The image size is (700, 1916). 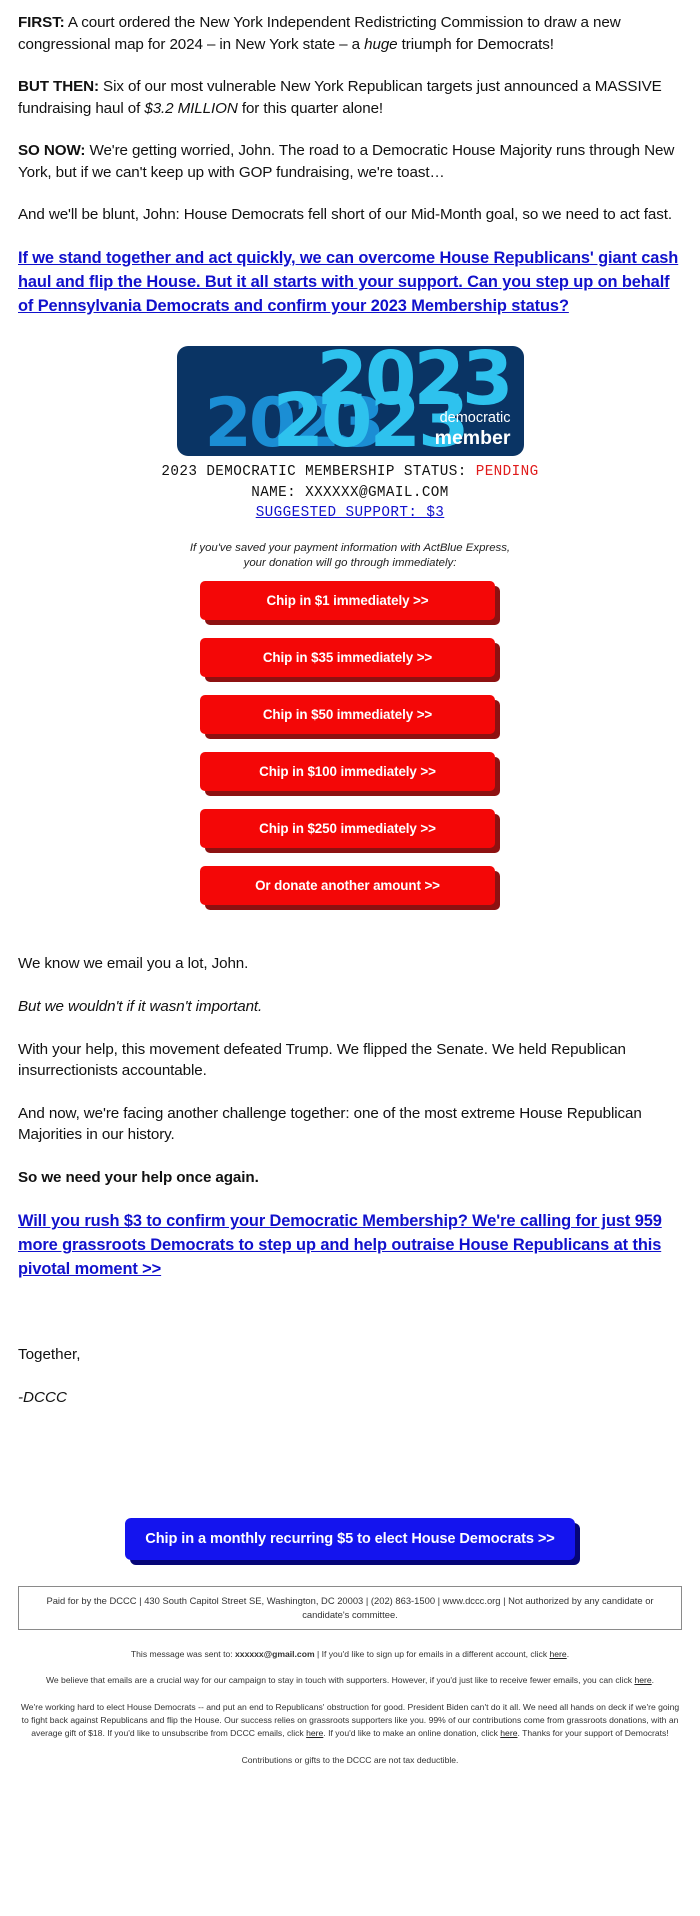 What do you see at coordinates (558, 1654) in the screenshot?
I see `signup-here-link: here` at bounding box center [558, 1654].